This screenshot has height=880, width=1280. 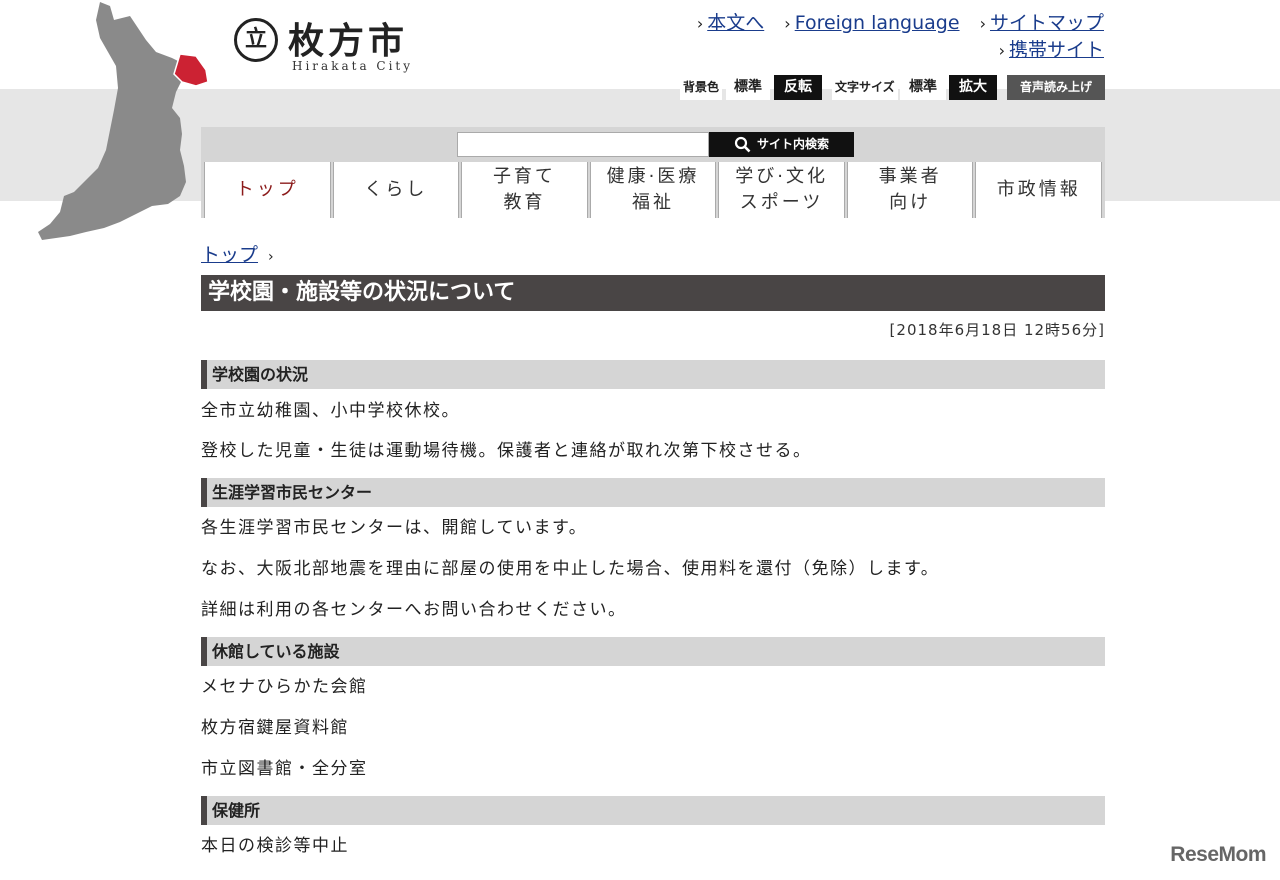 What do you see at coordinates (284, 769) in the screenshot?
I see `section-paragraph: 市立図書館・全分室` at bounding box center [284, 769].